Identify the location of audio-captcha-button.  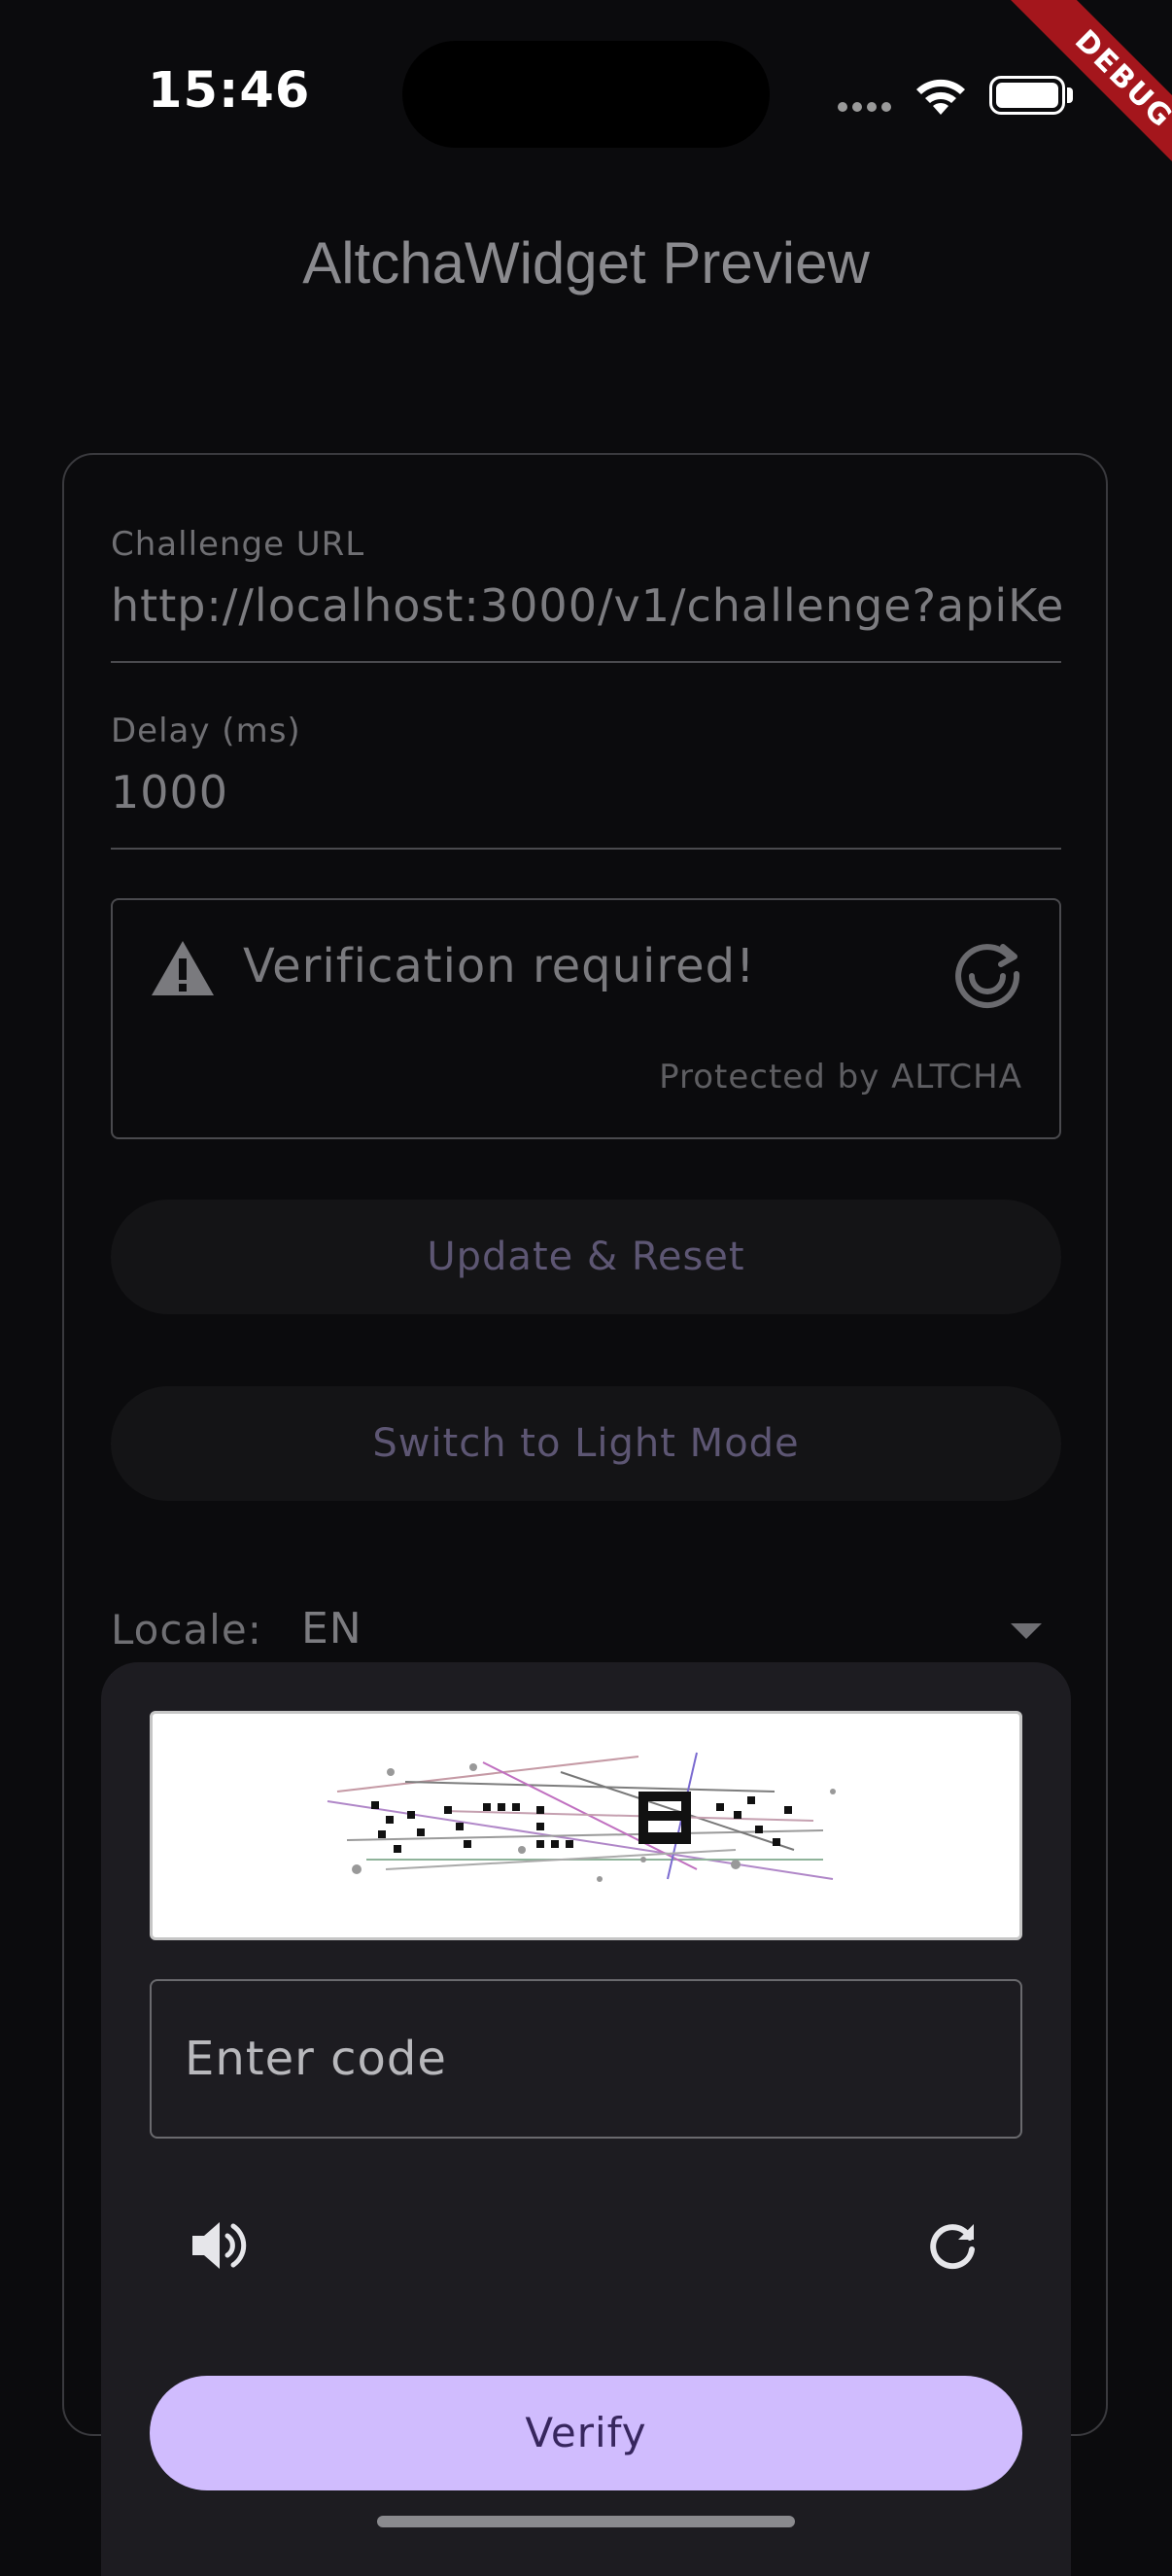
(218, 2245).